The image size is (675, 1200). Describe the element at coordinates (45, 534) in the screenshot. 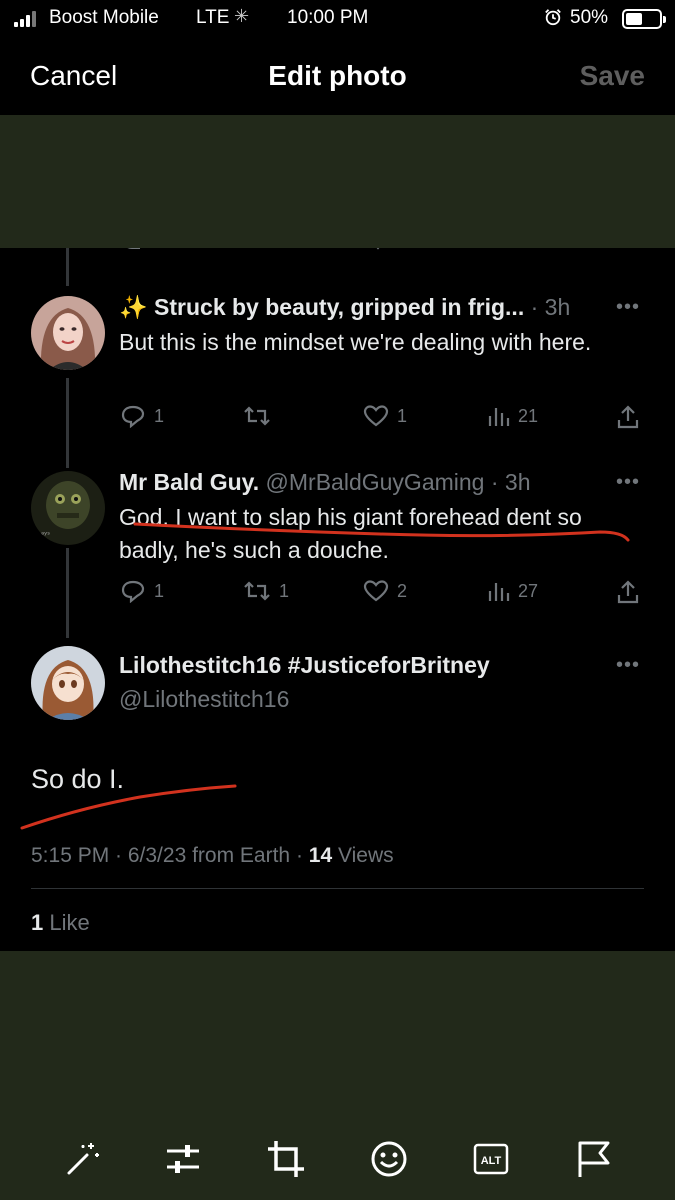

I see `svg-text: ᵃʸˢ` at that location.